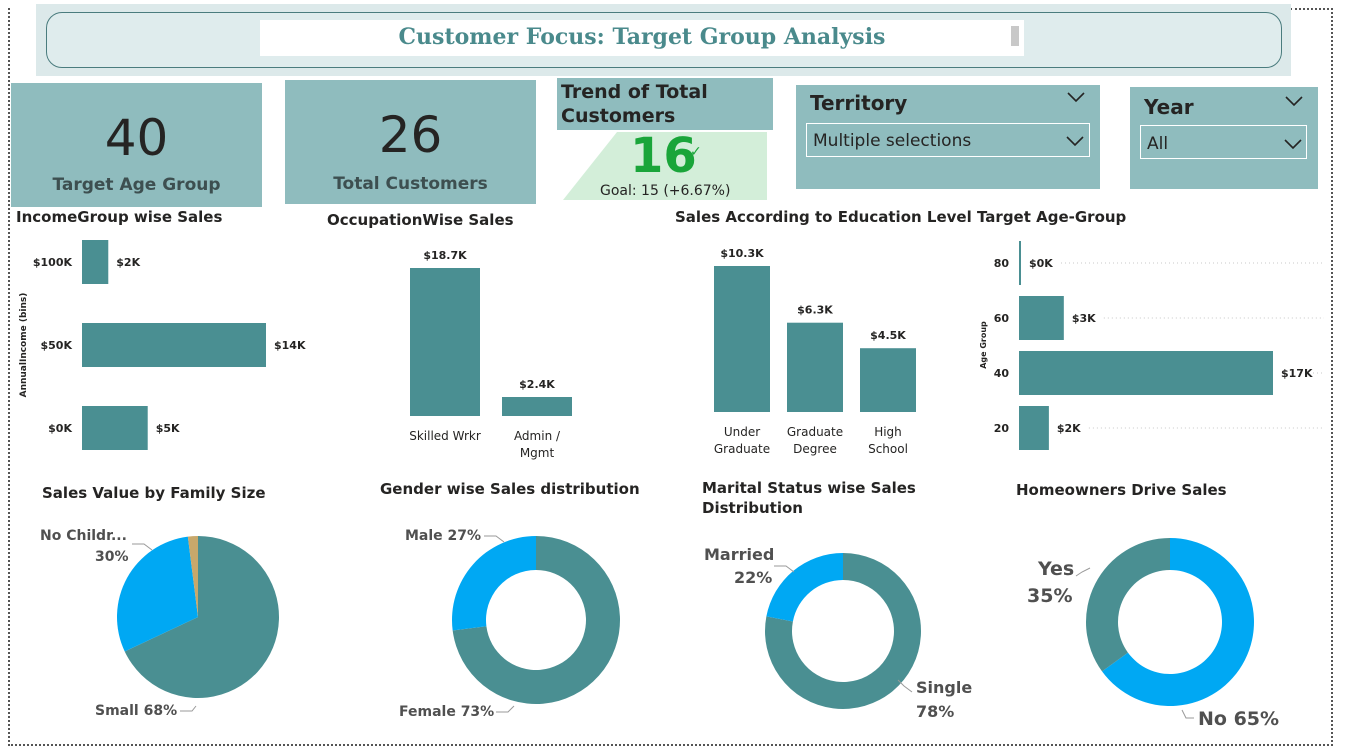  What do you see at coordinates (119, 217) in the screenshot?
I see `income-chart-title: IncomeGroup wise Sales` at bounding box center [119, 217].